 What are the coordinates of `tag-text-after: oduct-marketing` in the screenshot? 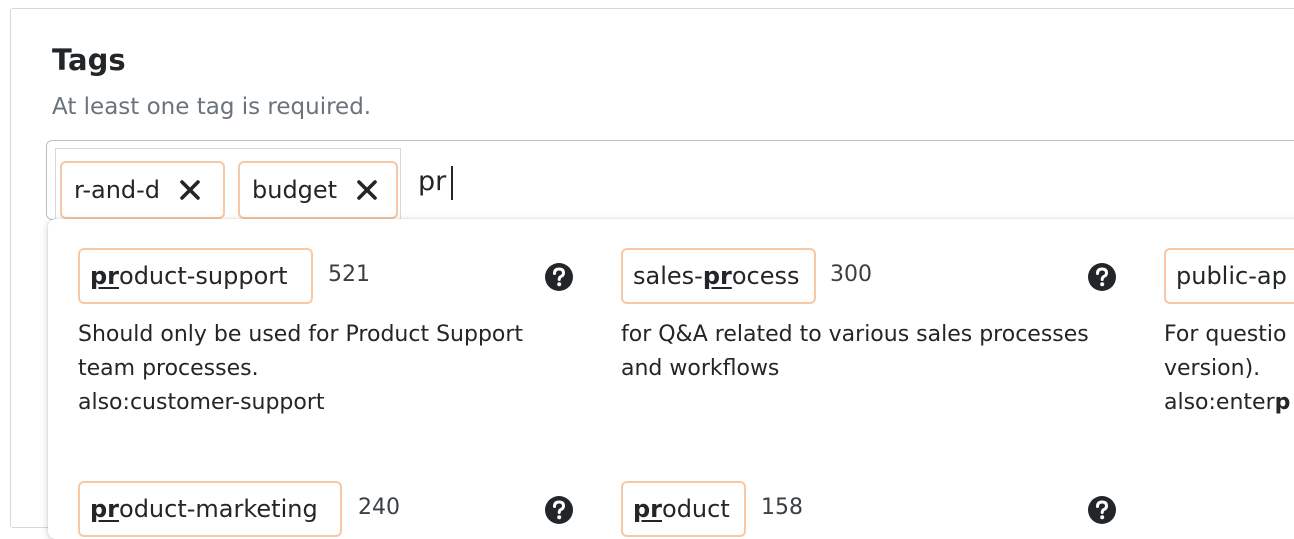 It's located at (218, 509).